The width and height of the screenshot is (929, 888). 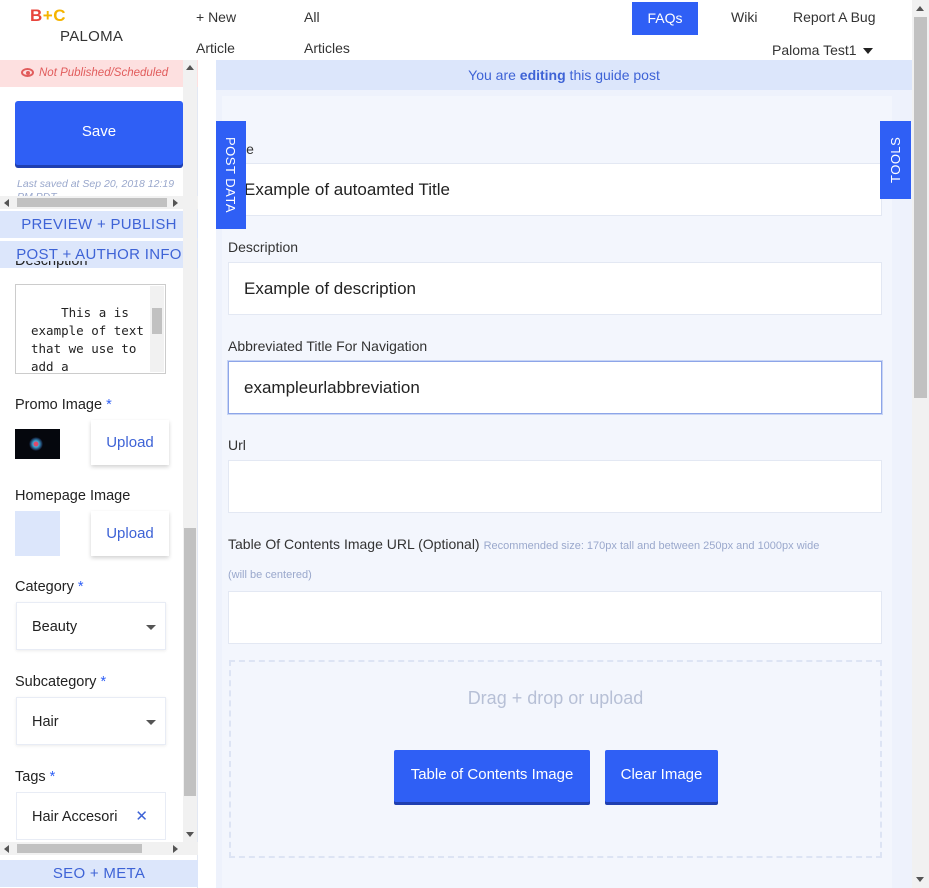 I want to click on logo: B+C, so click(x=48, y=16).